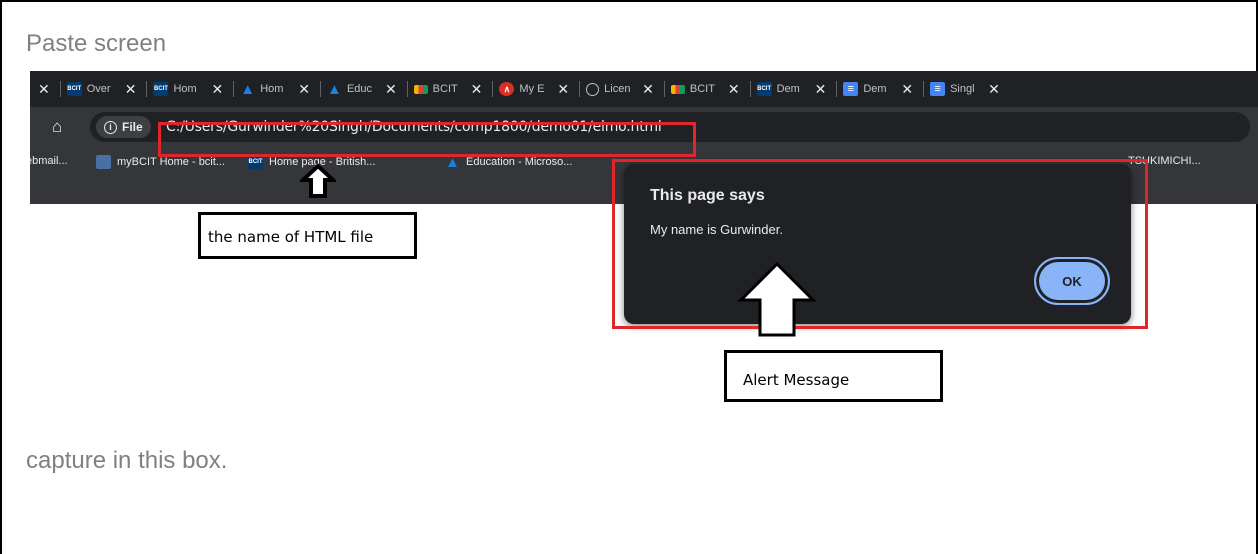 This screenshot has height=554, width=1258. I want to click on home-icon: ⌂, so click(57, 127).